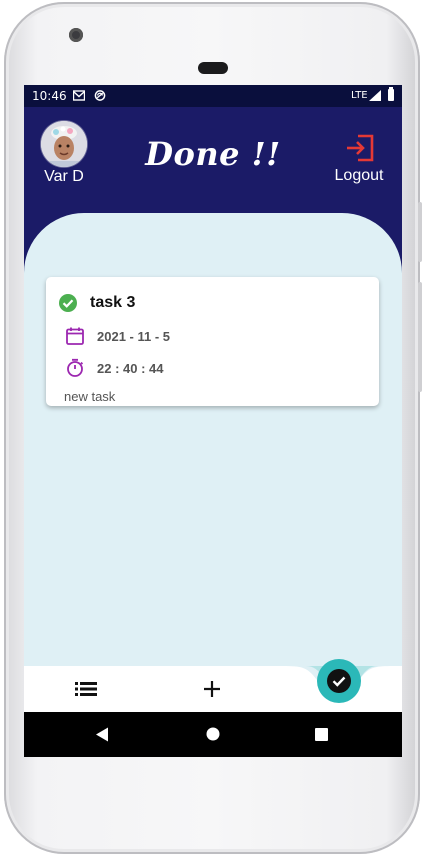  Describe the element at coordinates (375, 95) in the screenshot. I see `signal-icon` at that location.